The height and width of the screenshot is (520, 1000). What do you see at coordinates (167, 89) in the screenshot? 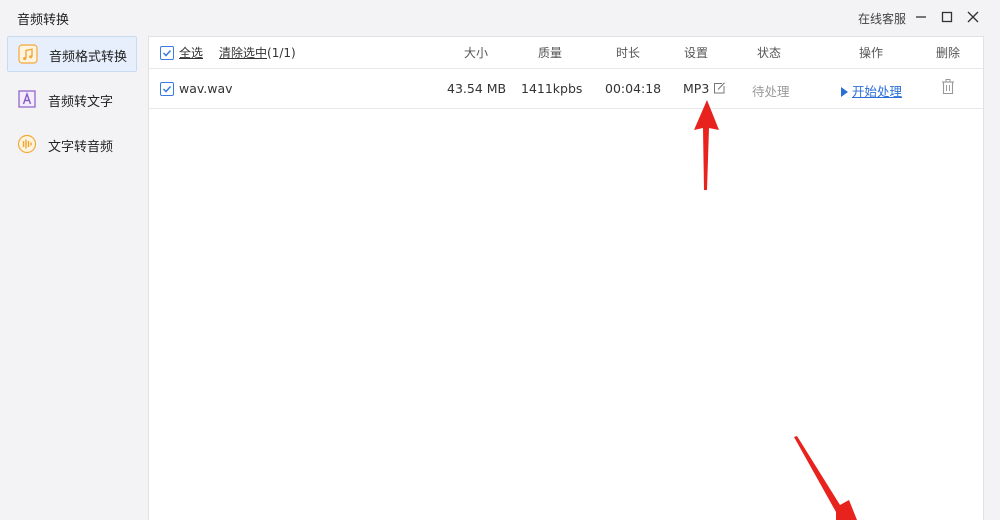
I see `row-checkbox` at bounding box center [167, 89].